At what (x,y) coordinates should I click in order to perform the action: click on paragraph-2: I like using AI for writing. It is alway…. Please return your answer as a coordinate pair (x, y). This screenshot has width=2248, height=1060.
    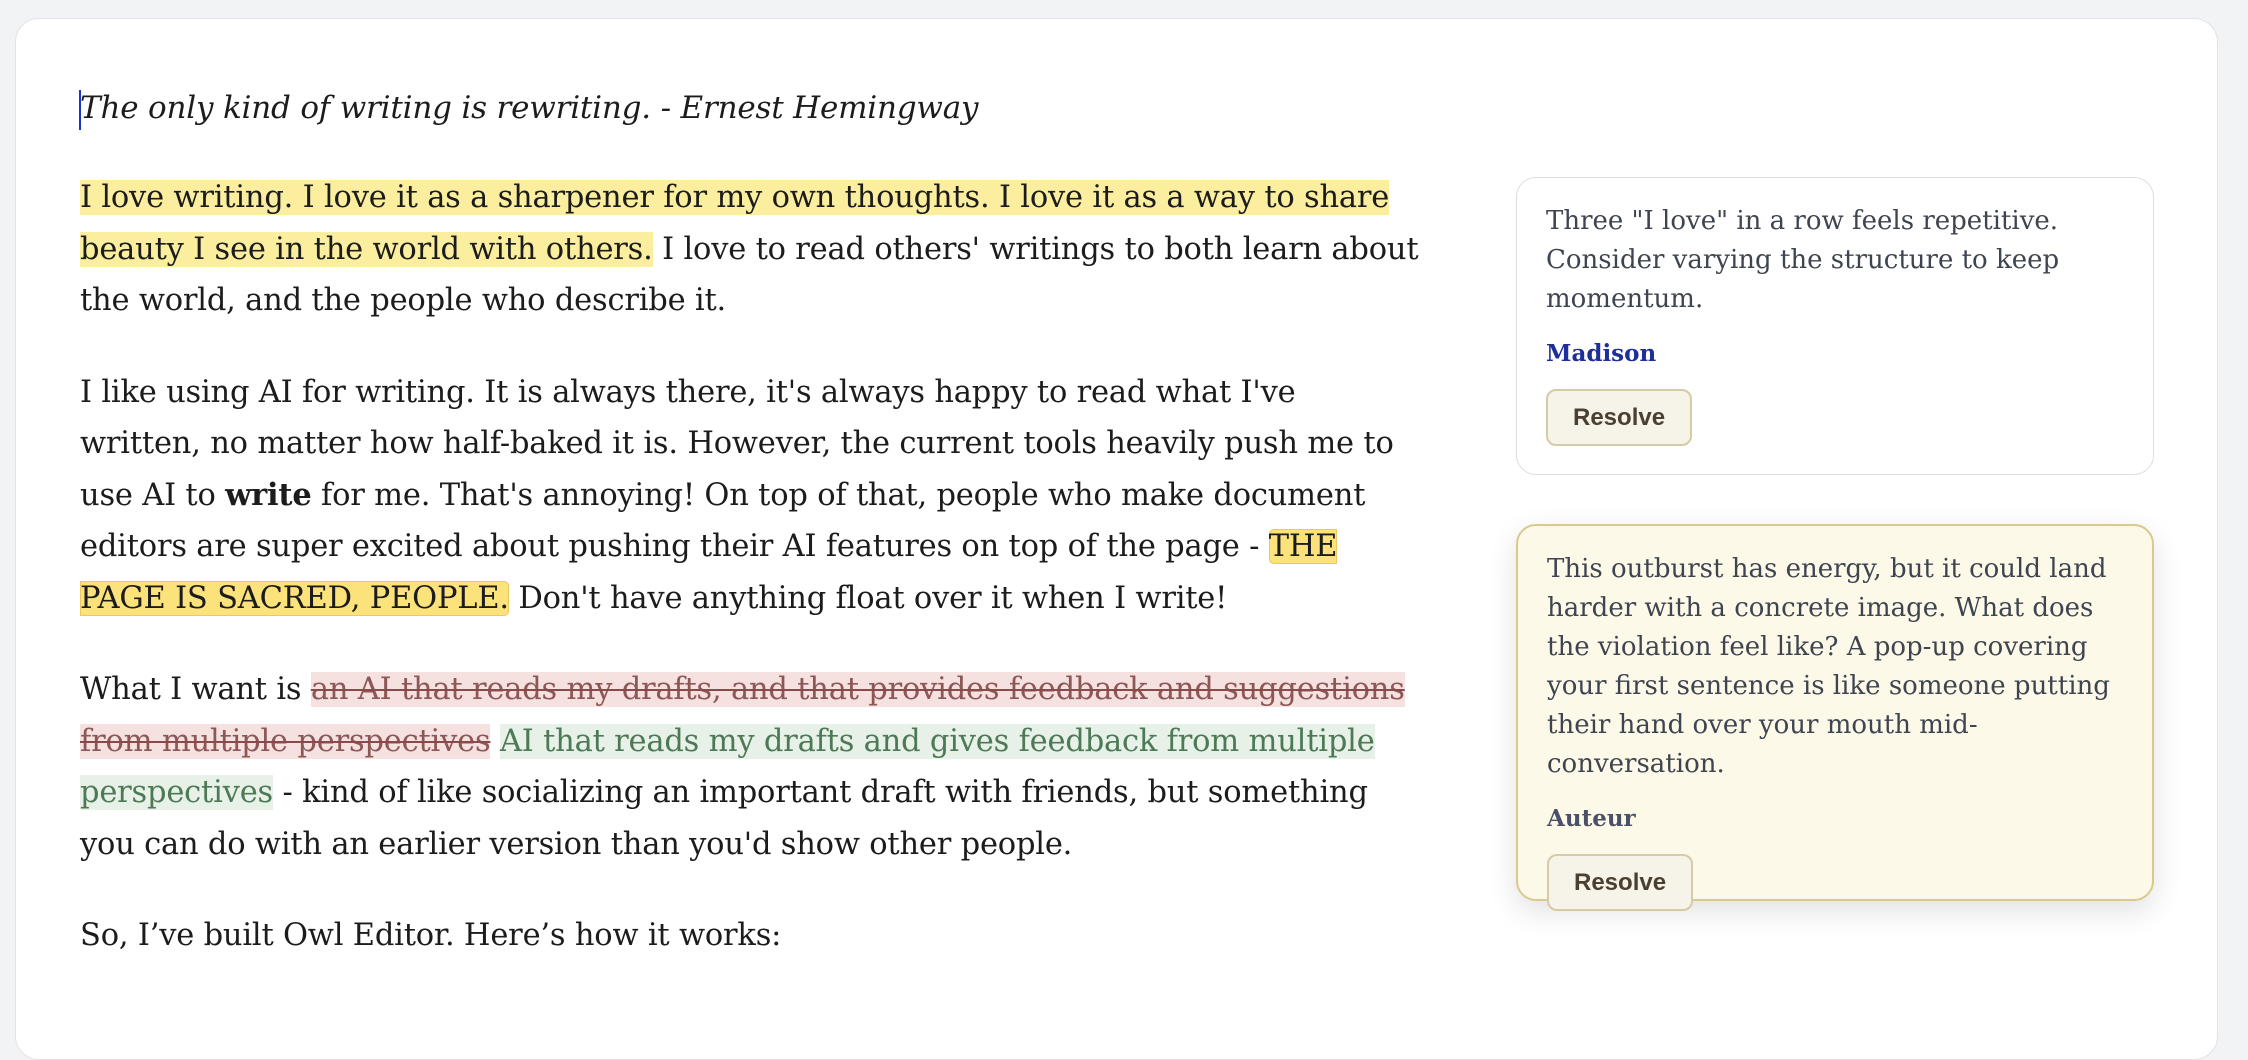
    Looking at the image, I should click on (750, 496).